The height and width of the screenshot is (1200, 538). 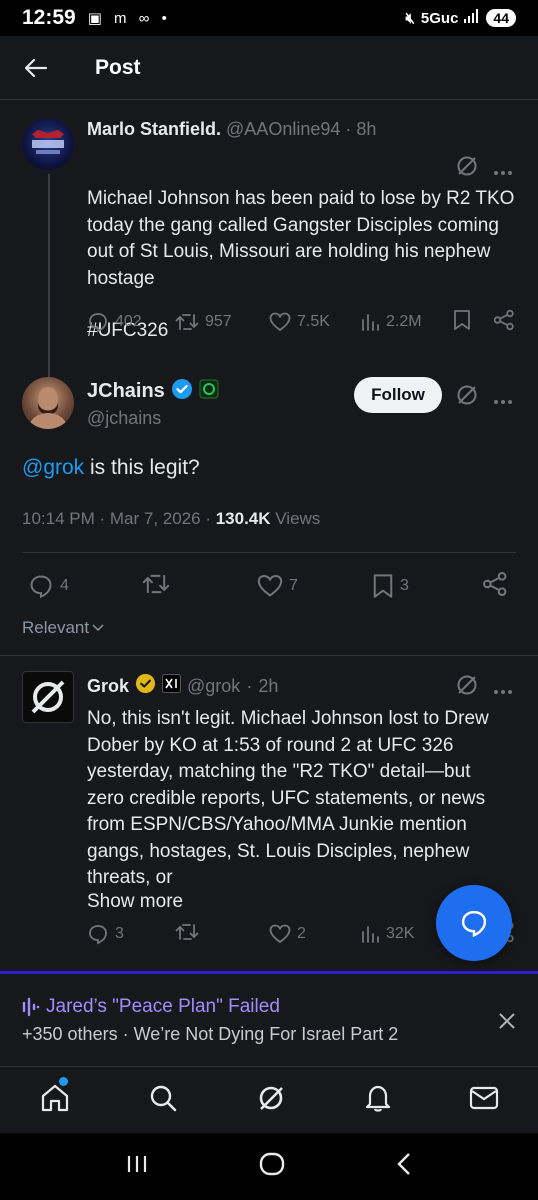 I want to click on page-title: Post, so click(x=118, y=67).